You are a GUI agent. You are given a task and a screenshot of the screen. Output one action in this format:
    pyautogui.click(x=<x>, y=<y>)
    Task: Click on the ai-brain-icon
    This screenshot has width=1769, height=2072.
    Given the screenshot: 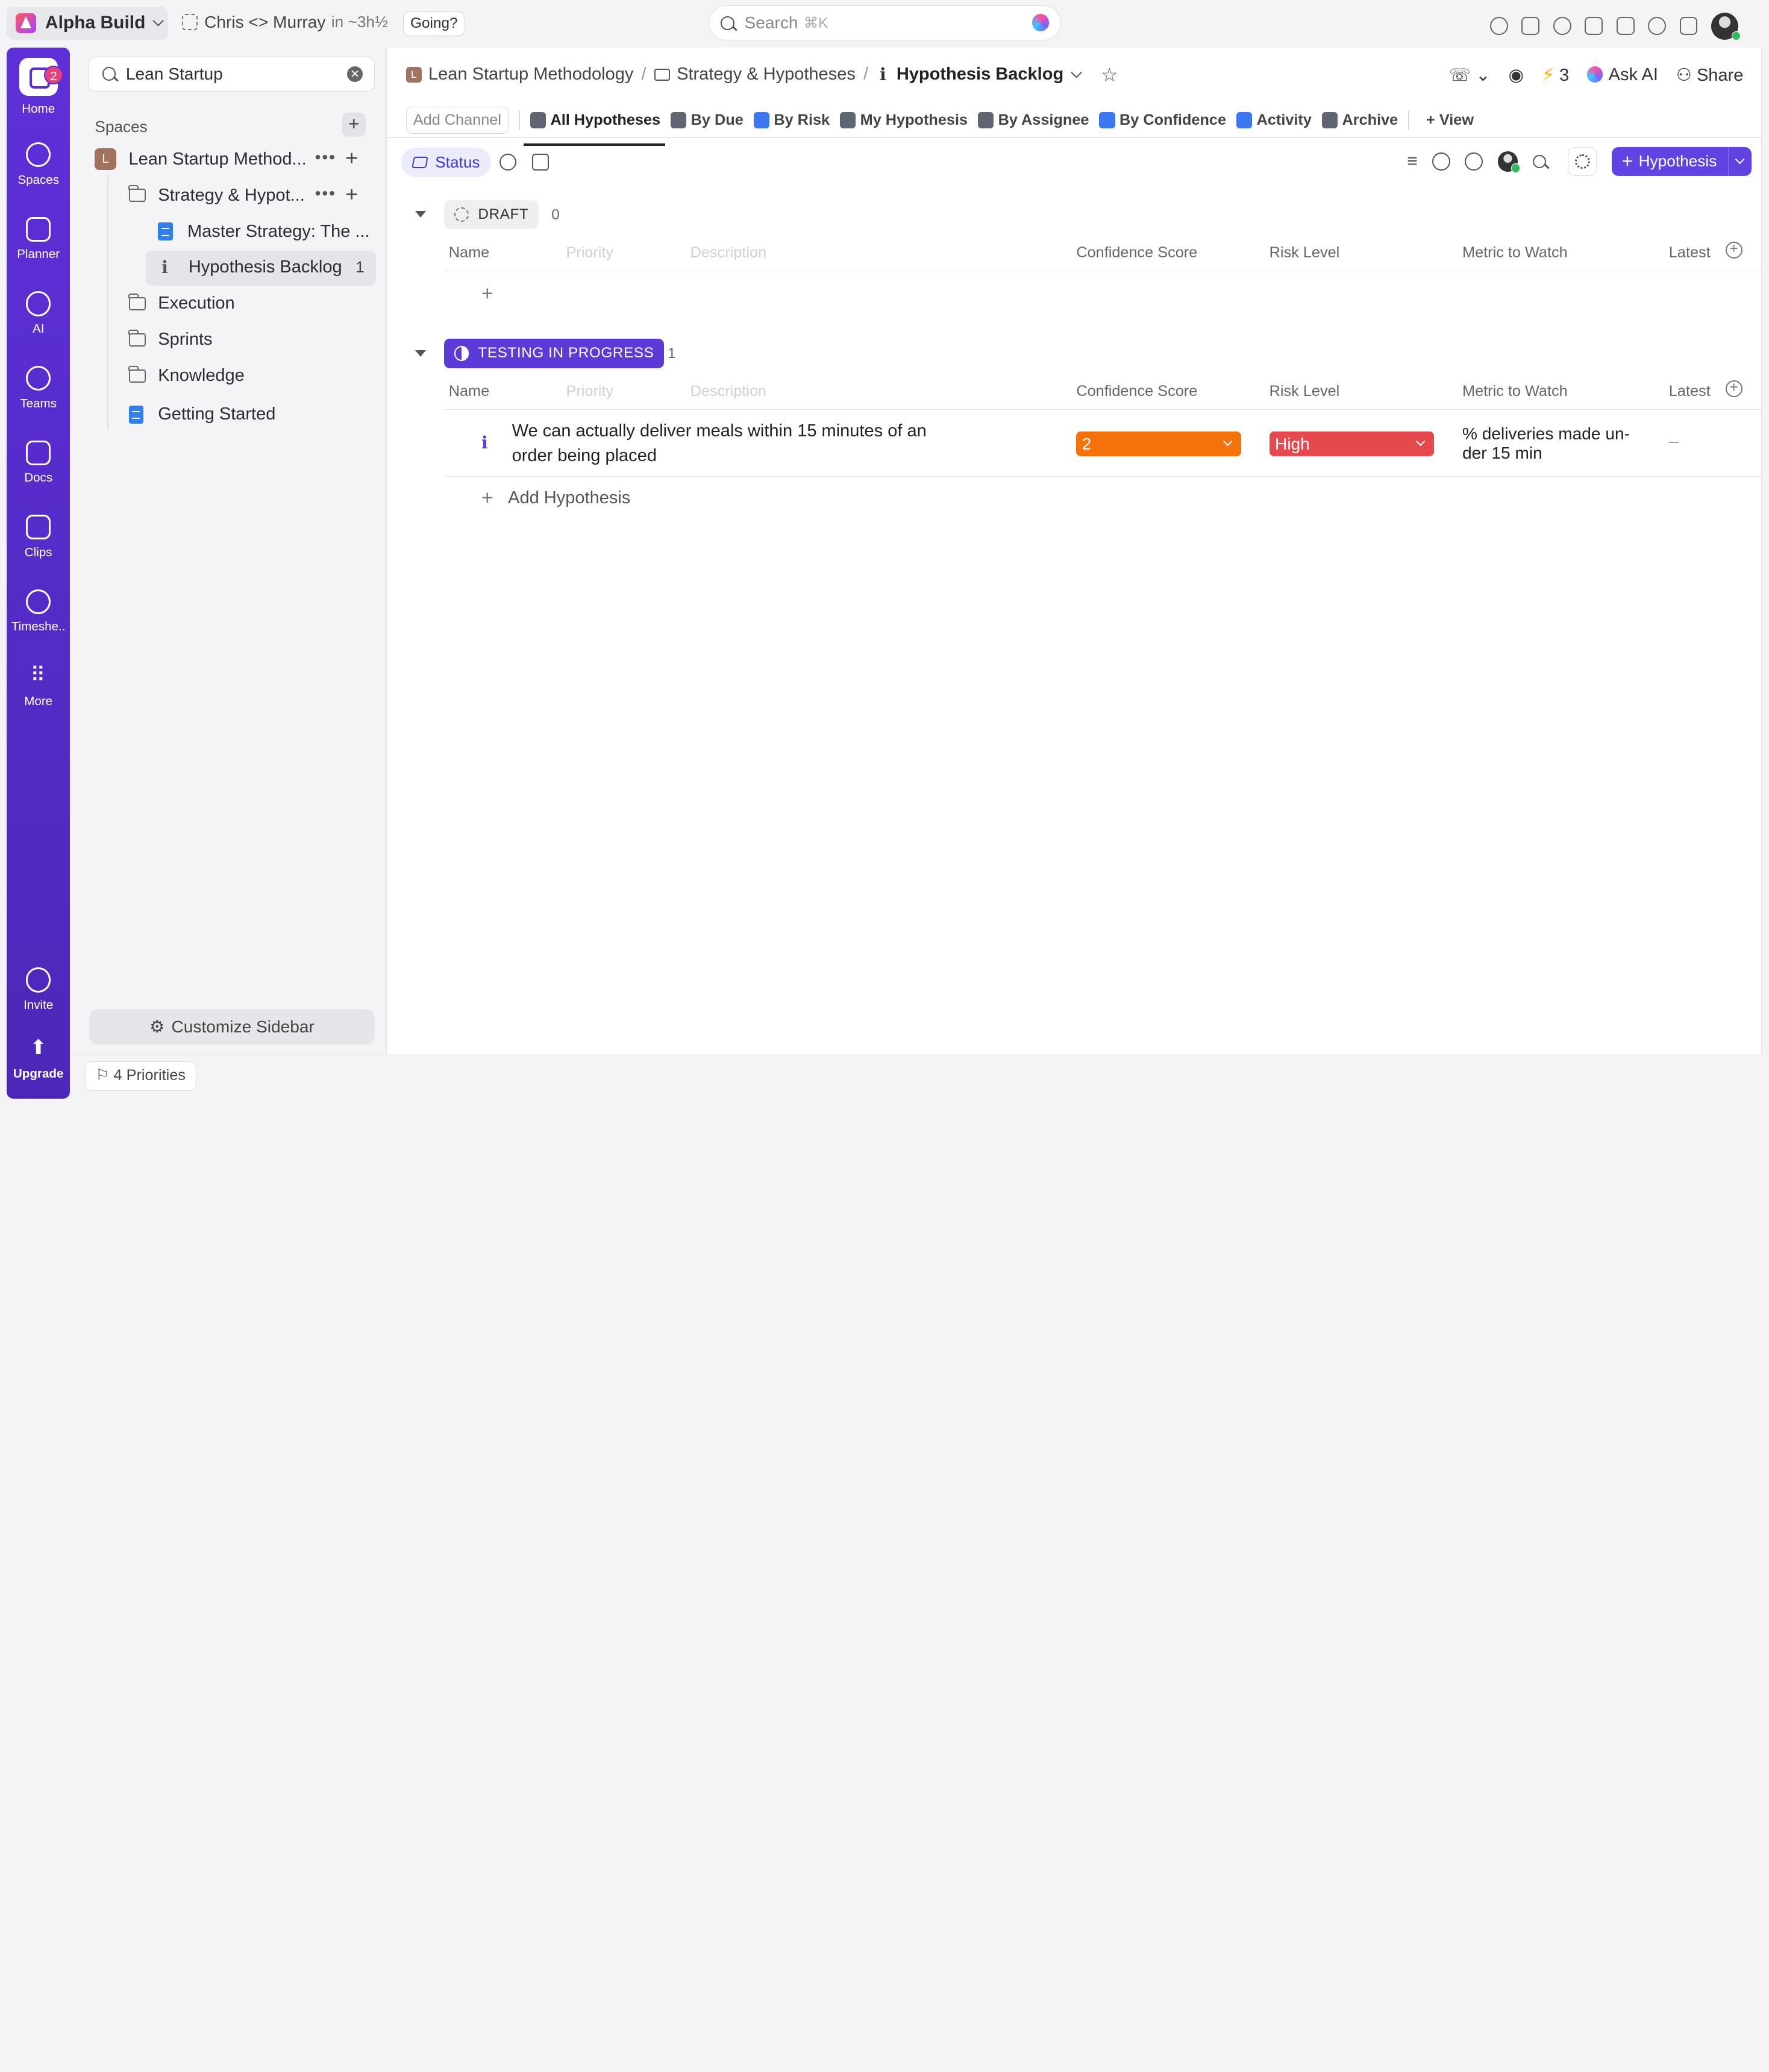 What is the action you would take?
    pyautogui.click(x=1041, y=22)
    